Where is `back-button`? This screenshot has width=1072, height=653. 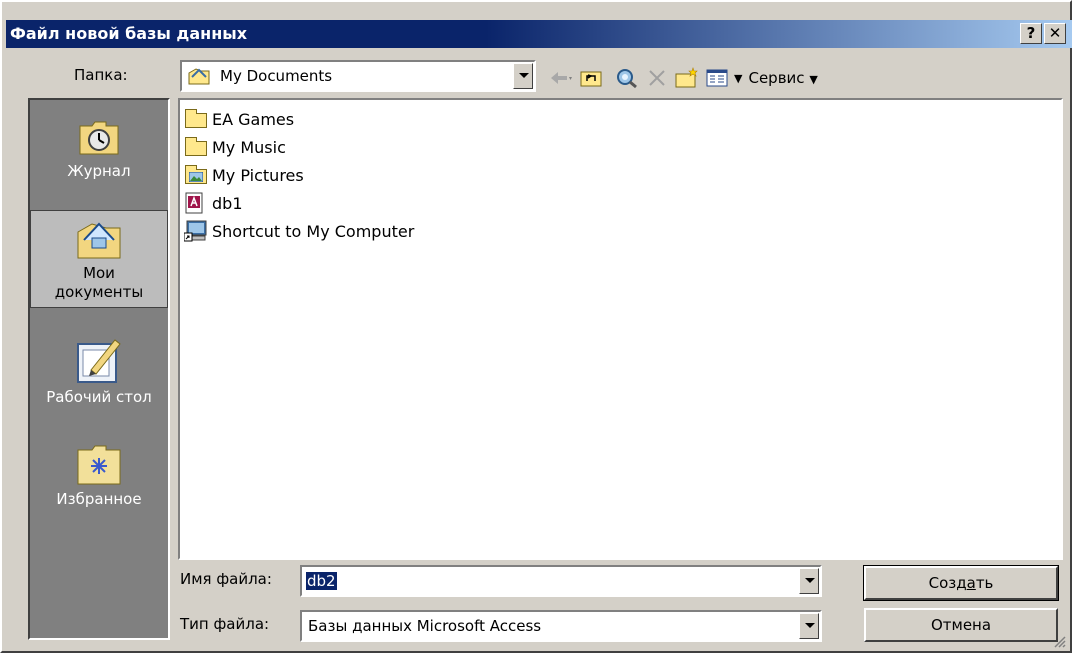 back-button is located at coordinates (561, 78).